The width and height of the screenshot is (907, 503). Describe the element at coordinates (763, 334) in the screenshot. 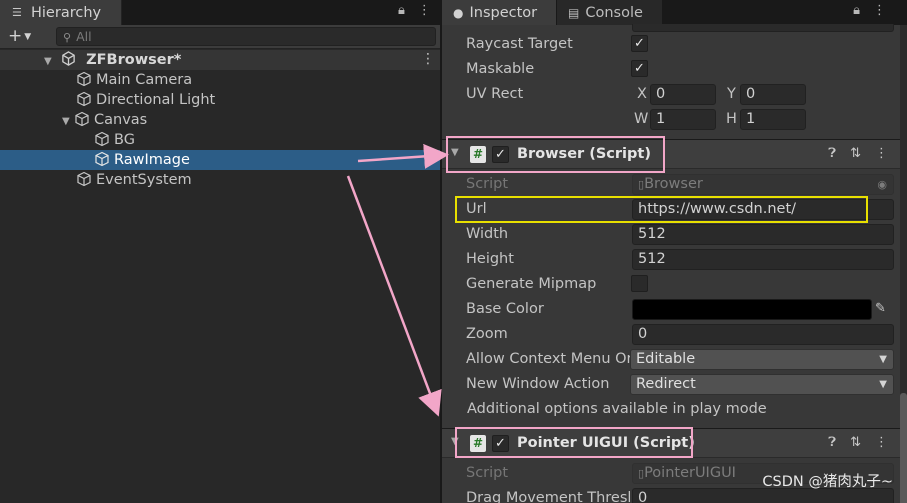

I see `zoom-field: 0` at that location.